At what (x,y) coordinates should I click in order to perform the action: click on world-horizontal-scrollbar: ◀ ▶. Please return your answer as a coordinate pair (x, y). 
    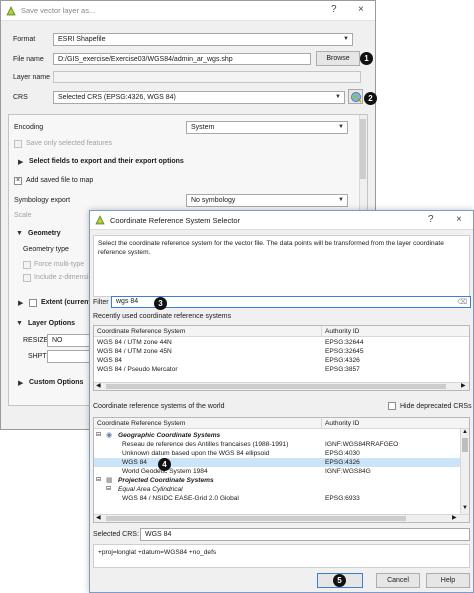
    Looking at the image, I should click on (281, 518).